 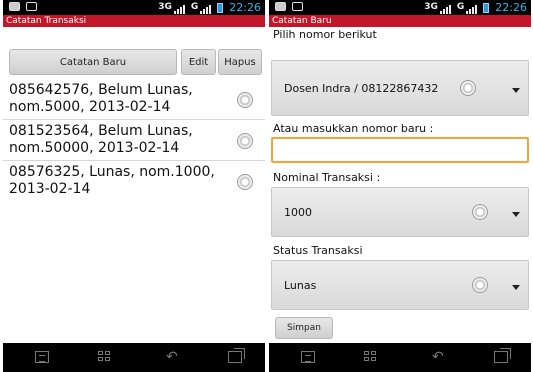 I want to click on status-selected-value: Lunas, so click(x=300, y=285).